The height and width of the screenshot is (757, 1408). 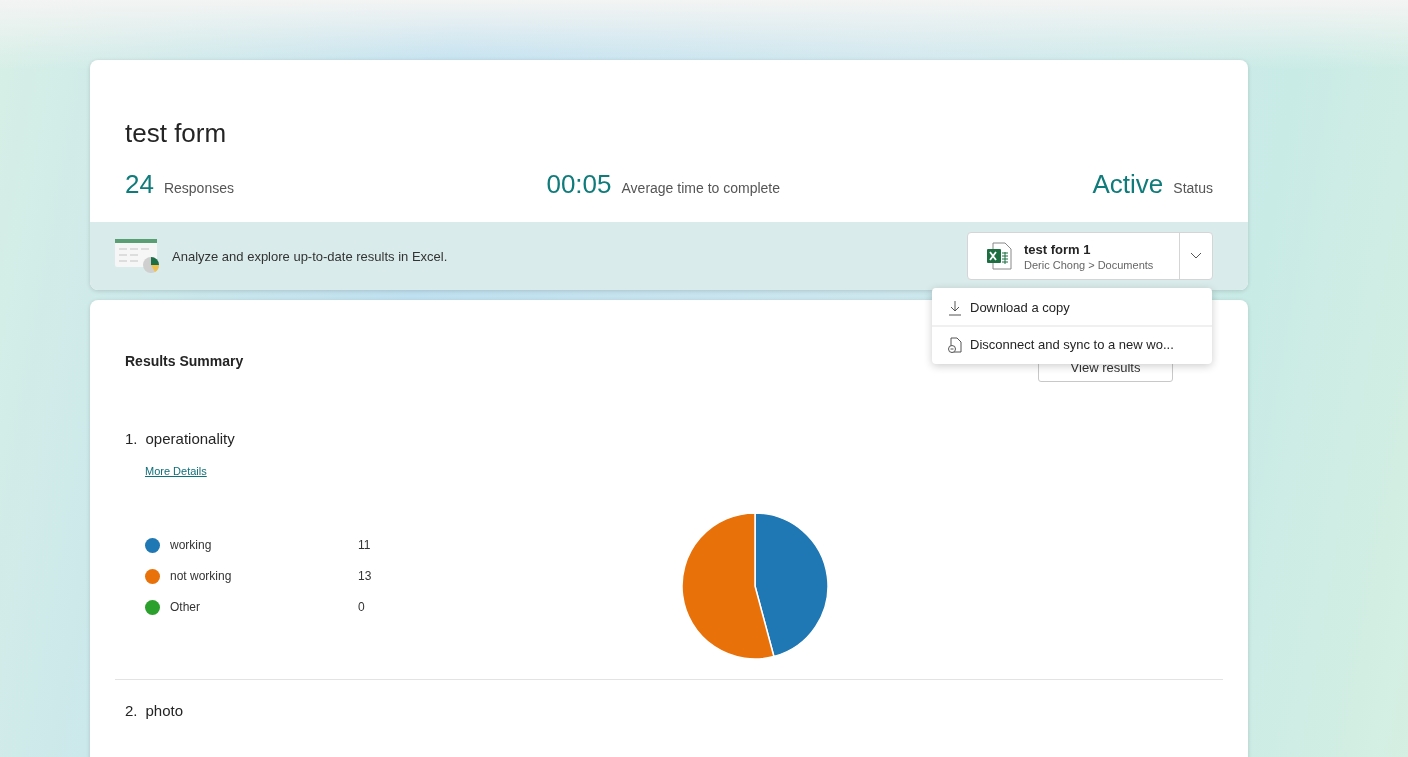 I want to click on stat-label: Responses, so click(x=198, y=188).